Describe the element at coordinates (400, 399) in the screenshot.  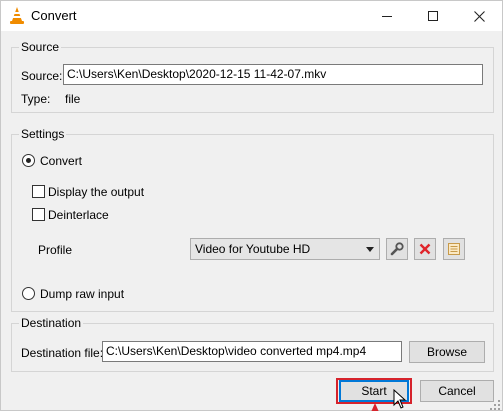
I see `mouse-cursor-icon` at that location.